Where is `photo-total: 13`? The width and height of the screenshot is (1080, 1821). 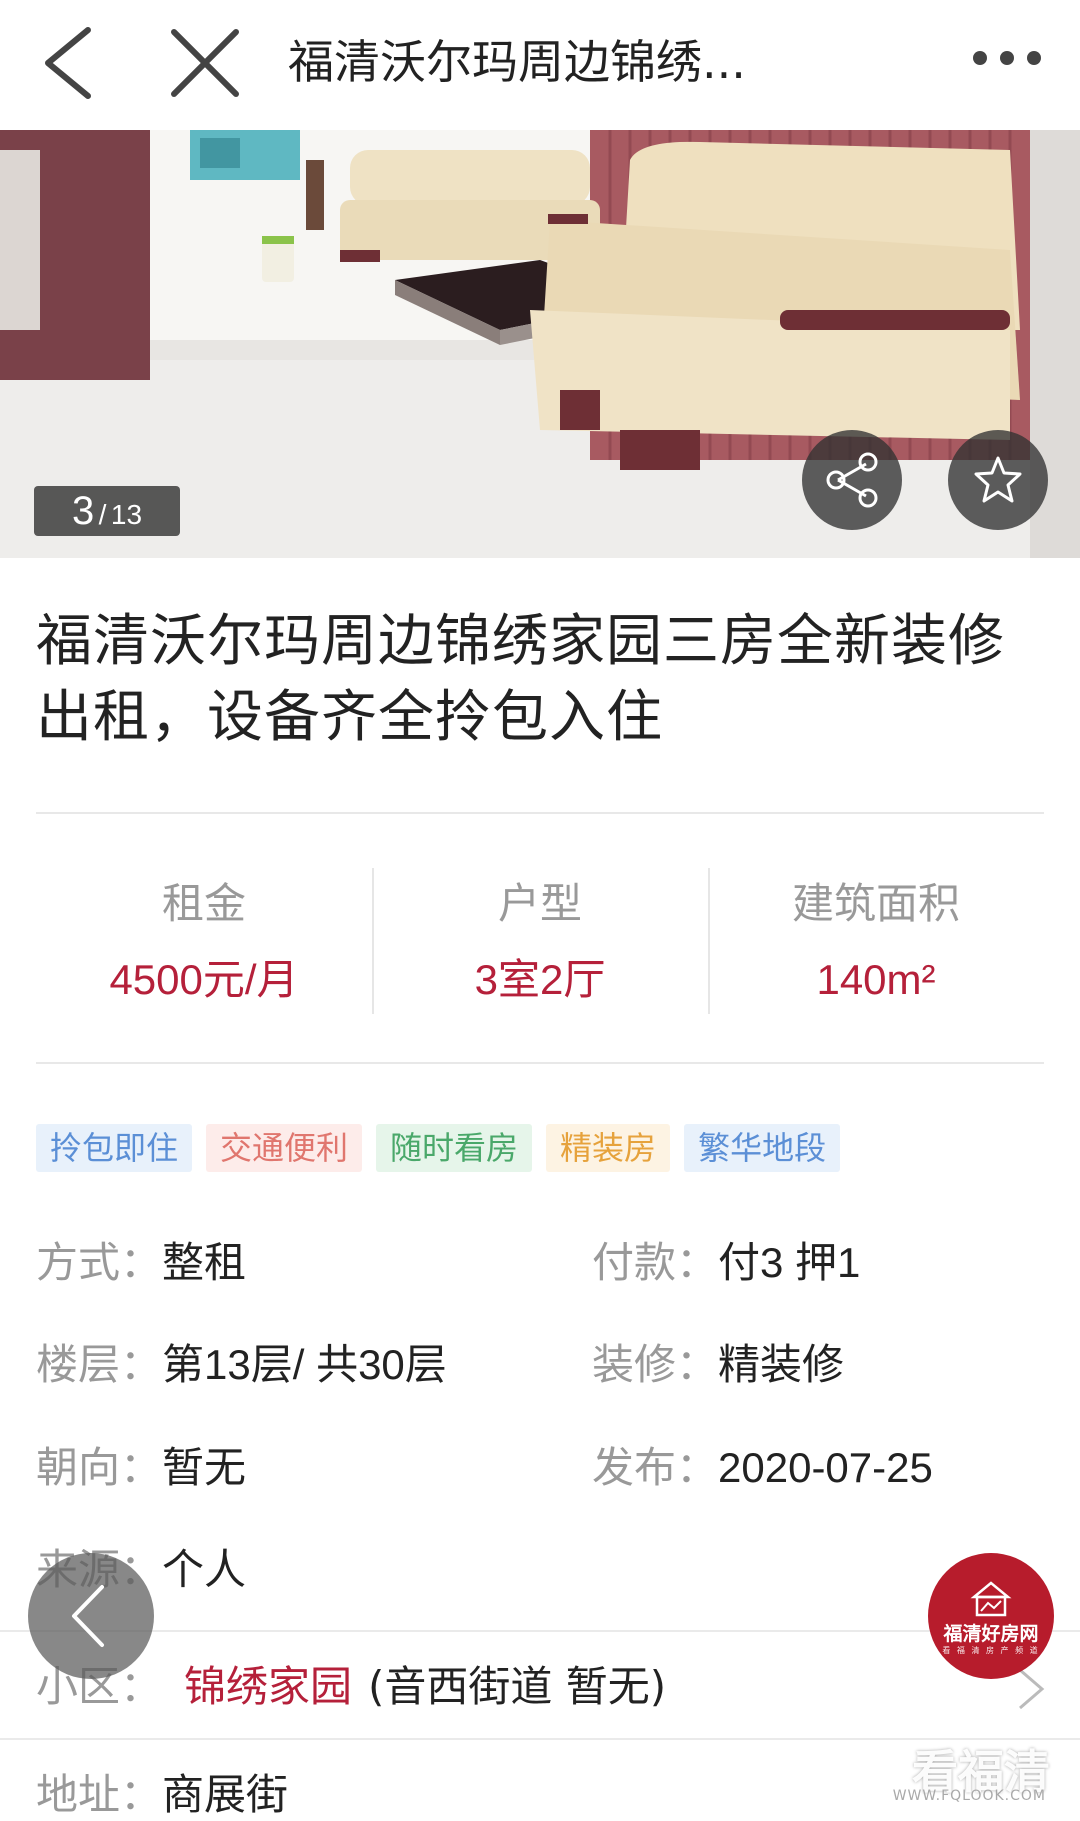 photo-total: 13 is located at coordinates (126, 514).